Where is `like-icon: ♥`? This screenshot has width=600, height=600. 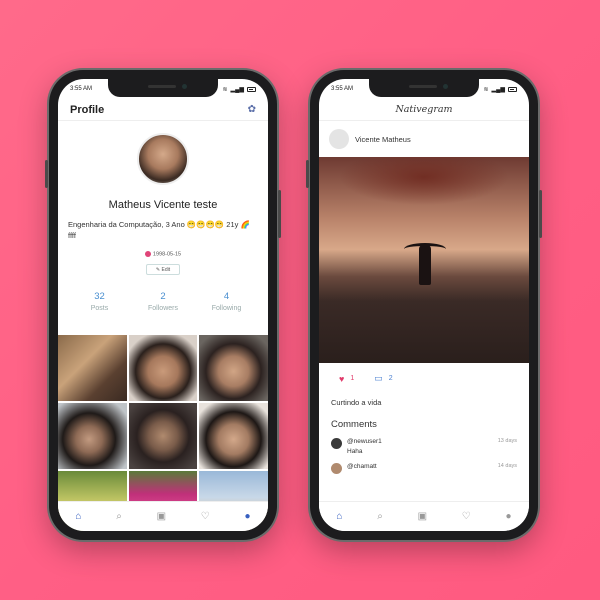 like-icon: ♥ is located at coordinates (341, 379).